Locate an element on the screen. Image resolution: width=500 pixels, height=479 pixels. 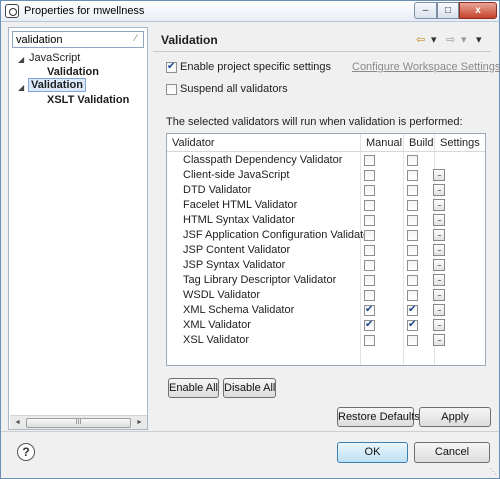
title-bar: Properties for mwellness – □ x is located at coordinates (250, 11).